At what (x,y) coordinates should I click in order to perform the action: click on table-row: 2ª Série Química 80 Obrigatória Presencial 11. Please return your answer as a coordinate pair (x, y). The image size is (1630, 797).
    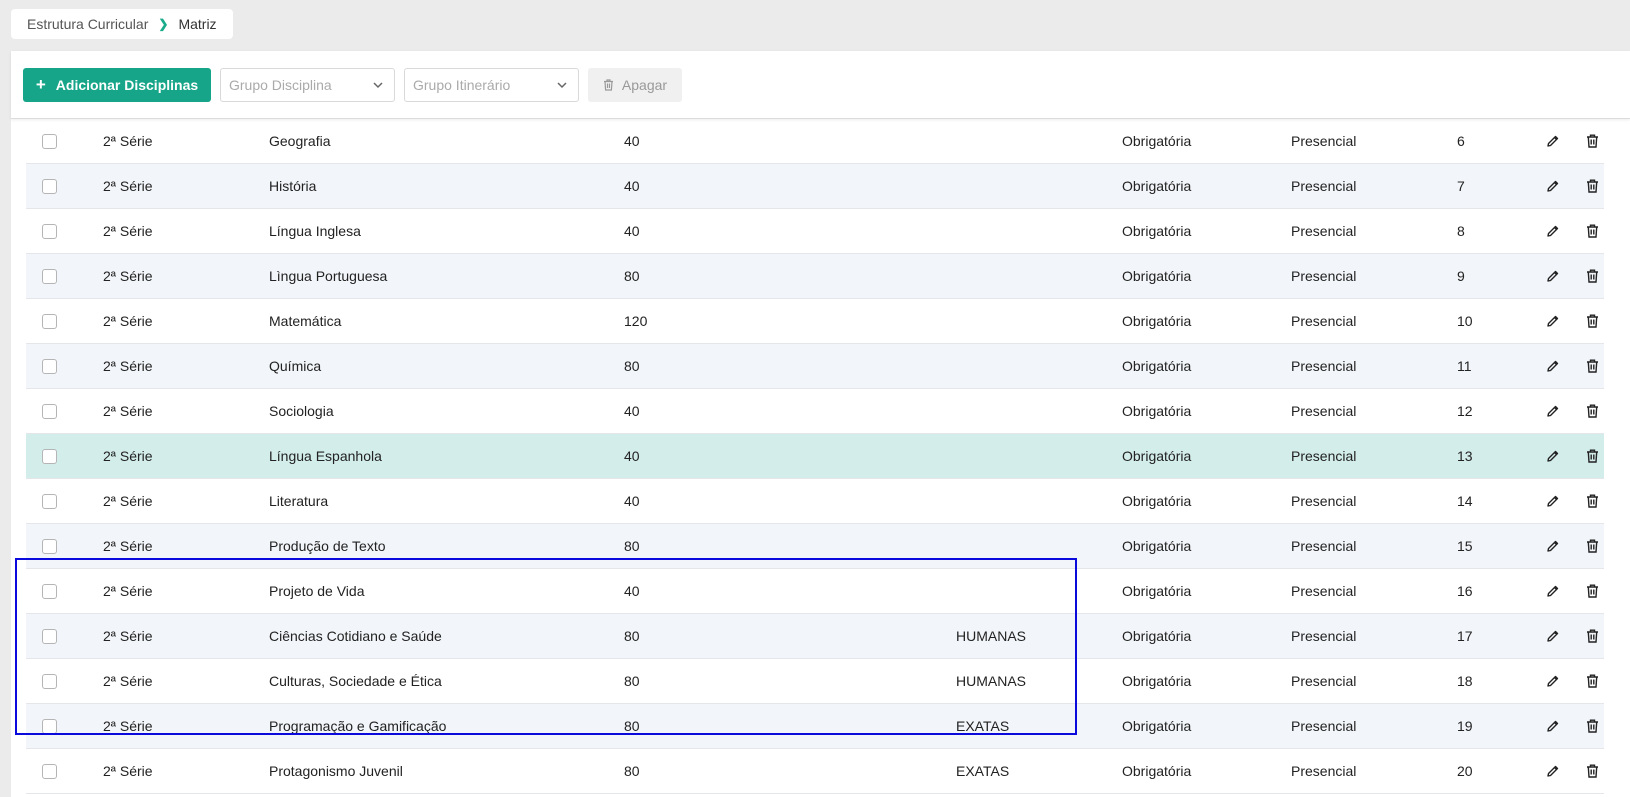
    Looking at the image, I should click on (815, 366).